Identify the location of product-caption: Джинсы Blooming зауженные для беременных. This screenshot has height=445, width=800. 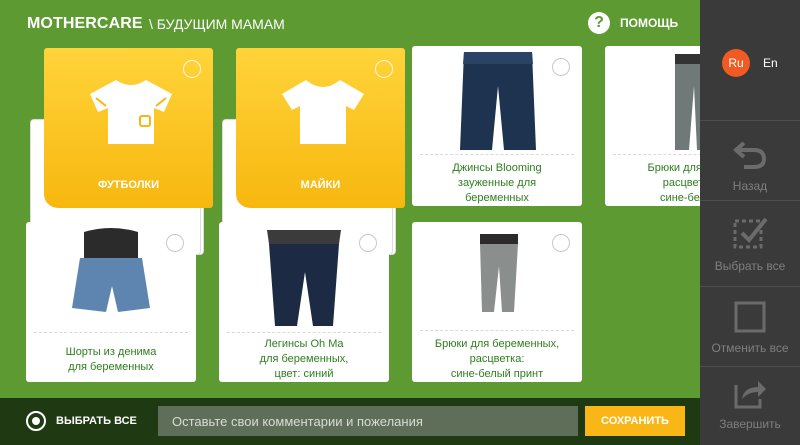
(497, 183).